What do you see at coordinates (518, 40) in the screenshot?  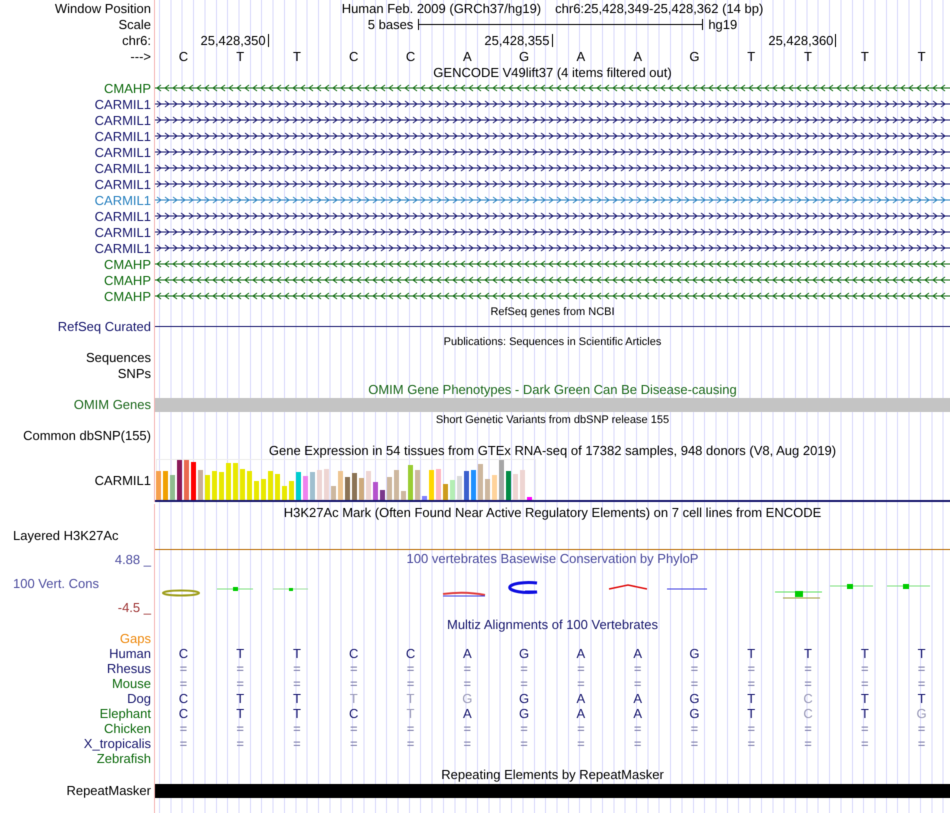 I see `coordinate-tick: 25,428,355` at bounding box center [518, 40].